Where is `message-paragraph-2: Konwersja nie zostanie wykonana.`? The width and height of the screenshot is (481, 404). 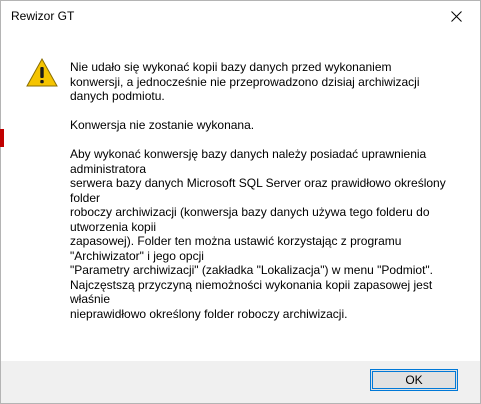
message-paragraph-2: Konwersja nie zostanie wykonana. is located at coordinates (162, 125).